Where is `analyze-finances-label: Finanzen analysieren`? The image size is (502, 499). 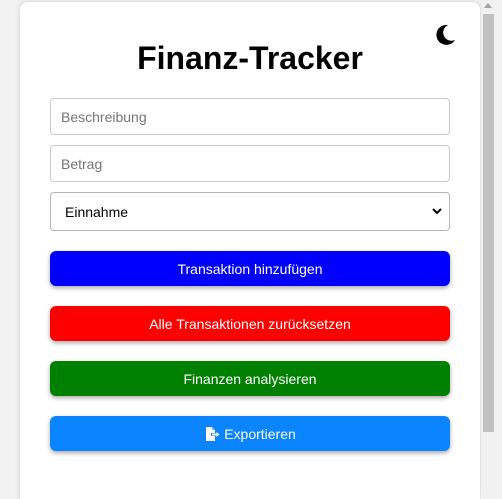 analyze-finances-label: Finanzen analysieren is located at coordinates (250, 378).